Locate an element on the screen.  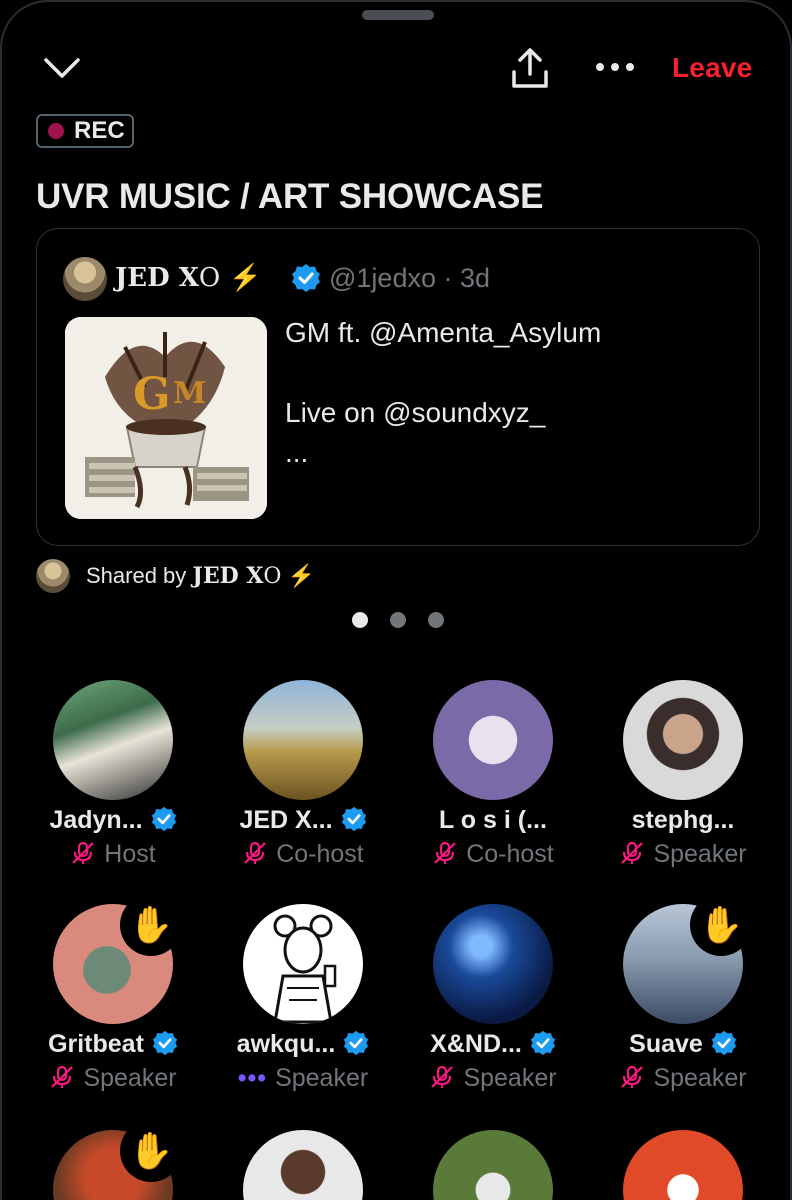
more-options-icon is located at coordinates (615, 67).